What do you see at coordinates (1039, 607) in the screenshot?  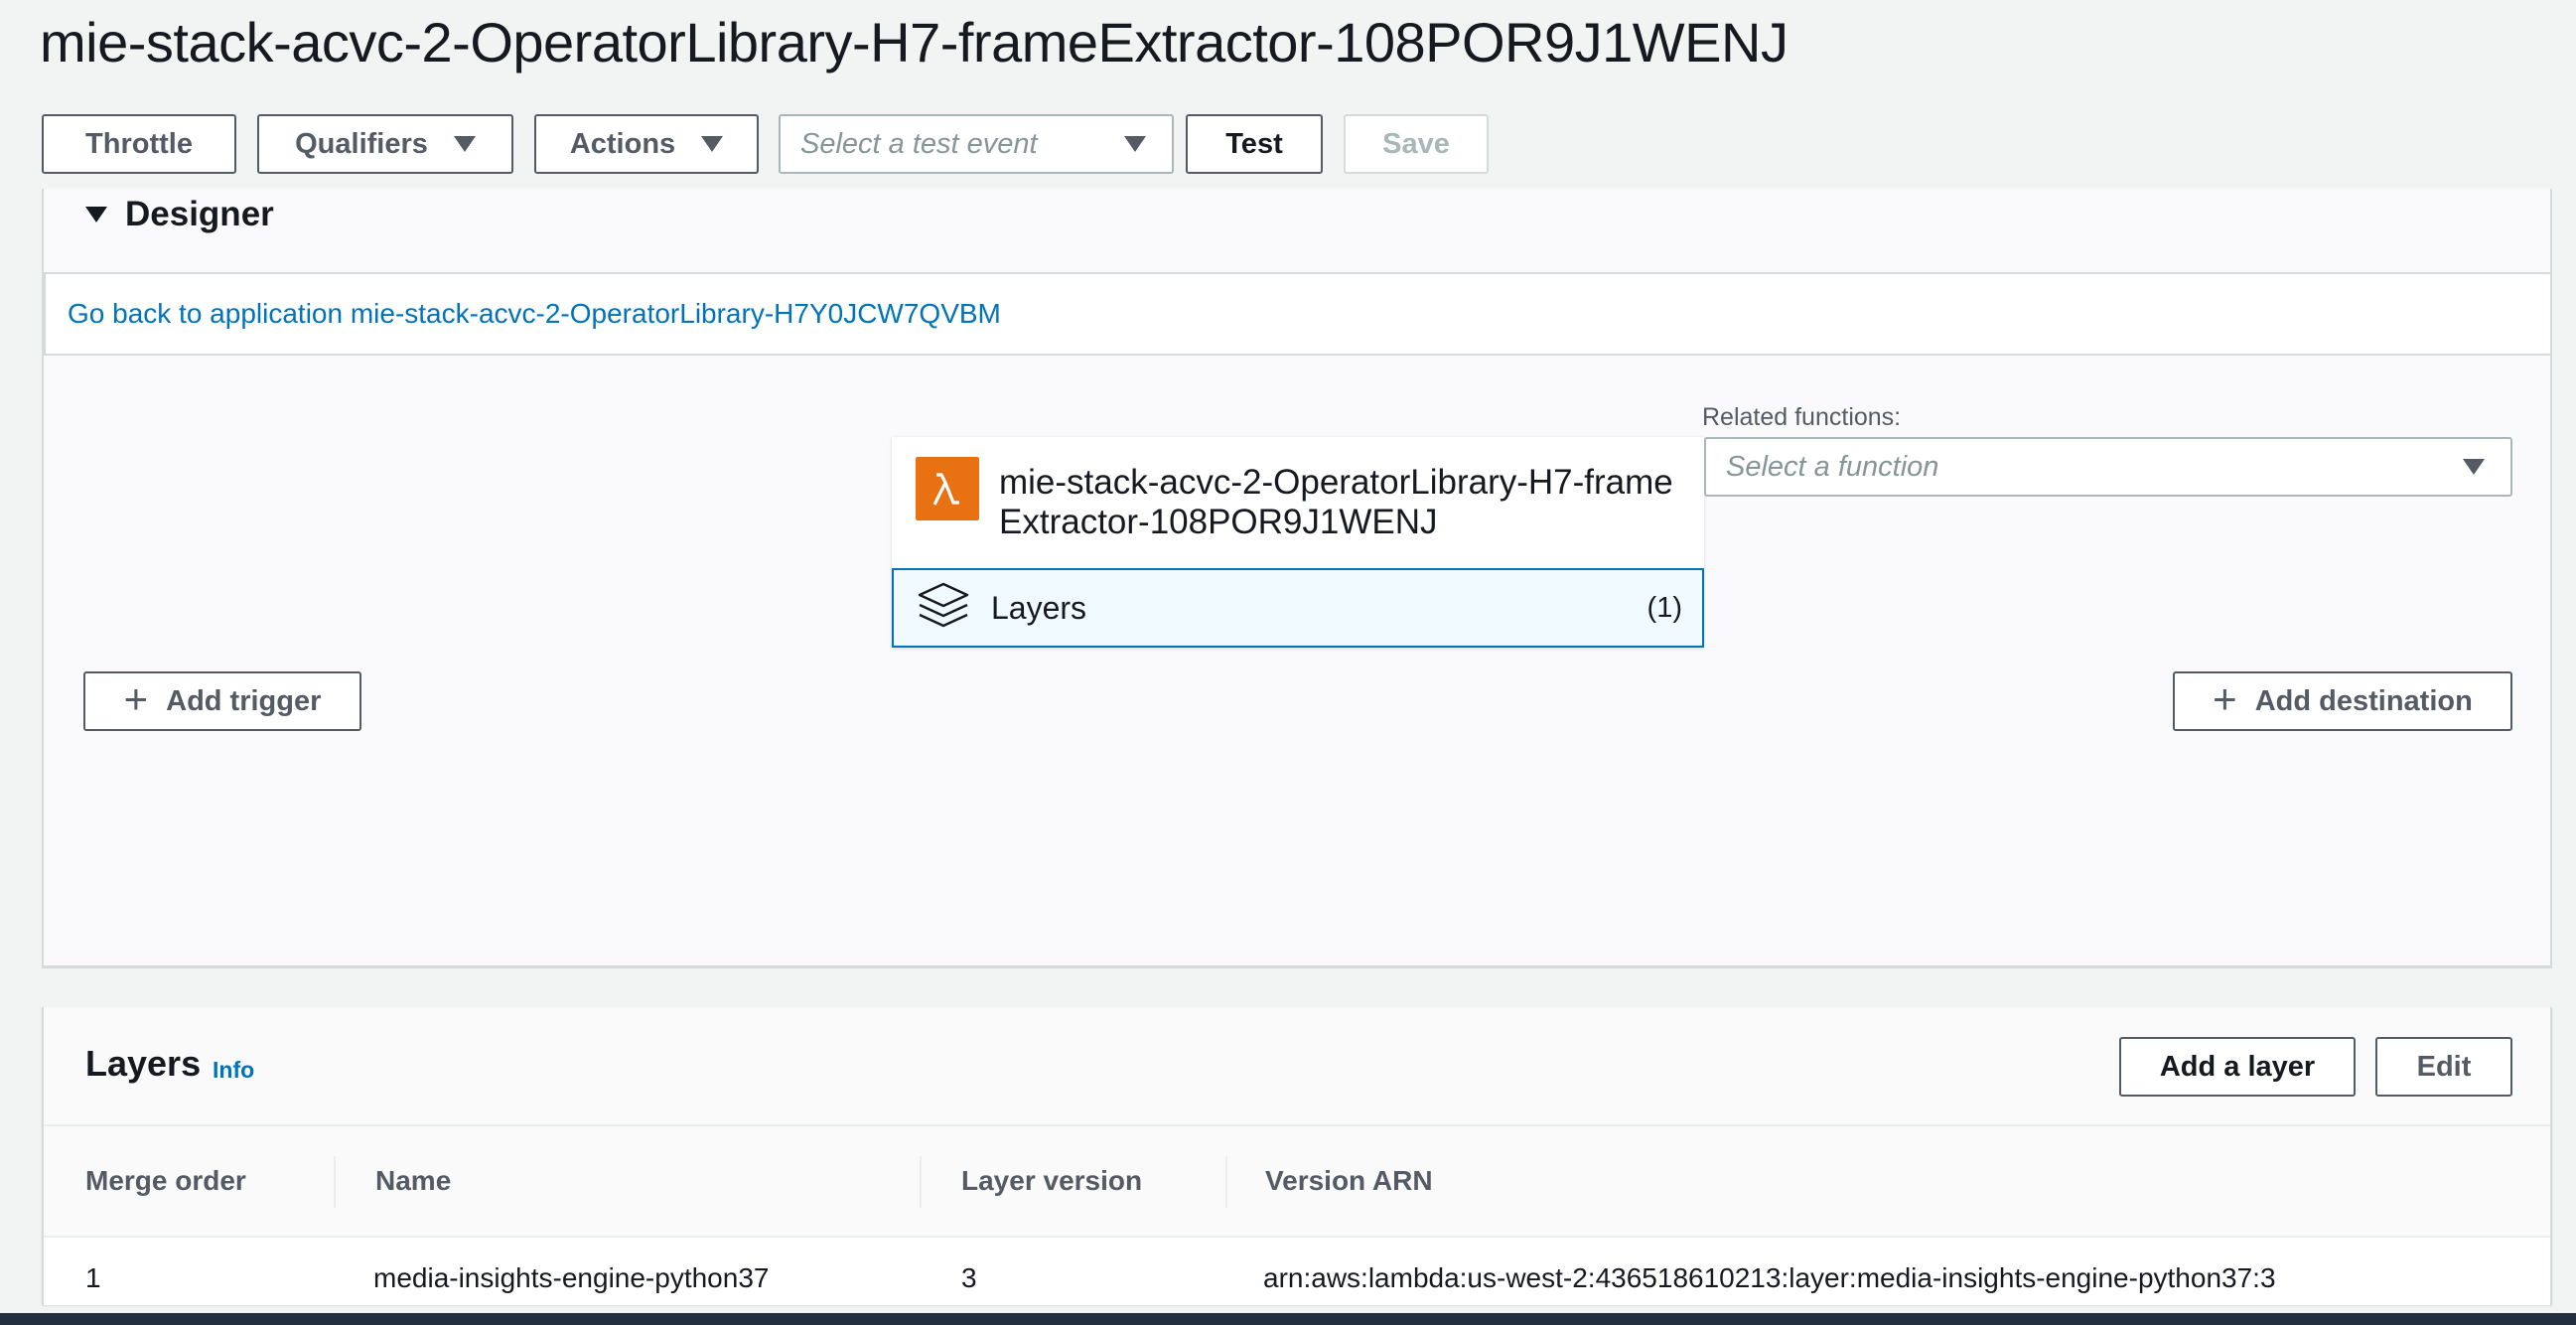 I see `layers-node-label: Layers` at bounding box center [1039, 607].